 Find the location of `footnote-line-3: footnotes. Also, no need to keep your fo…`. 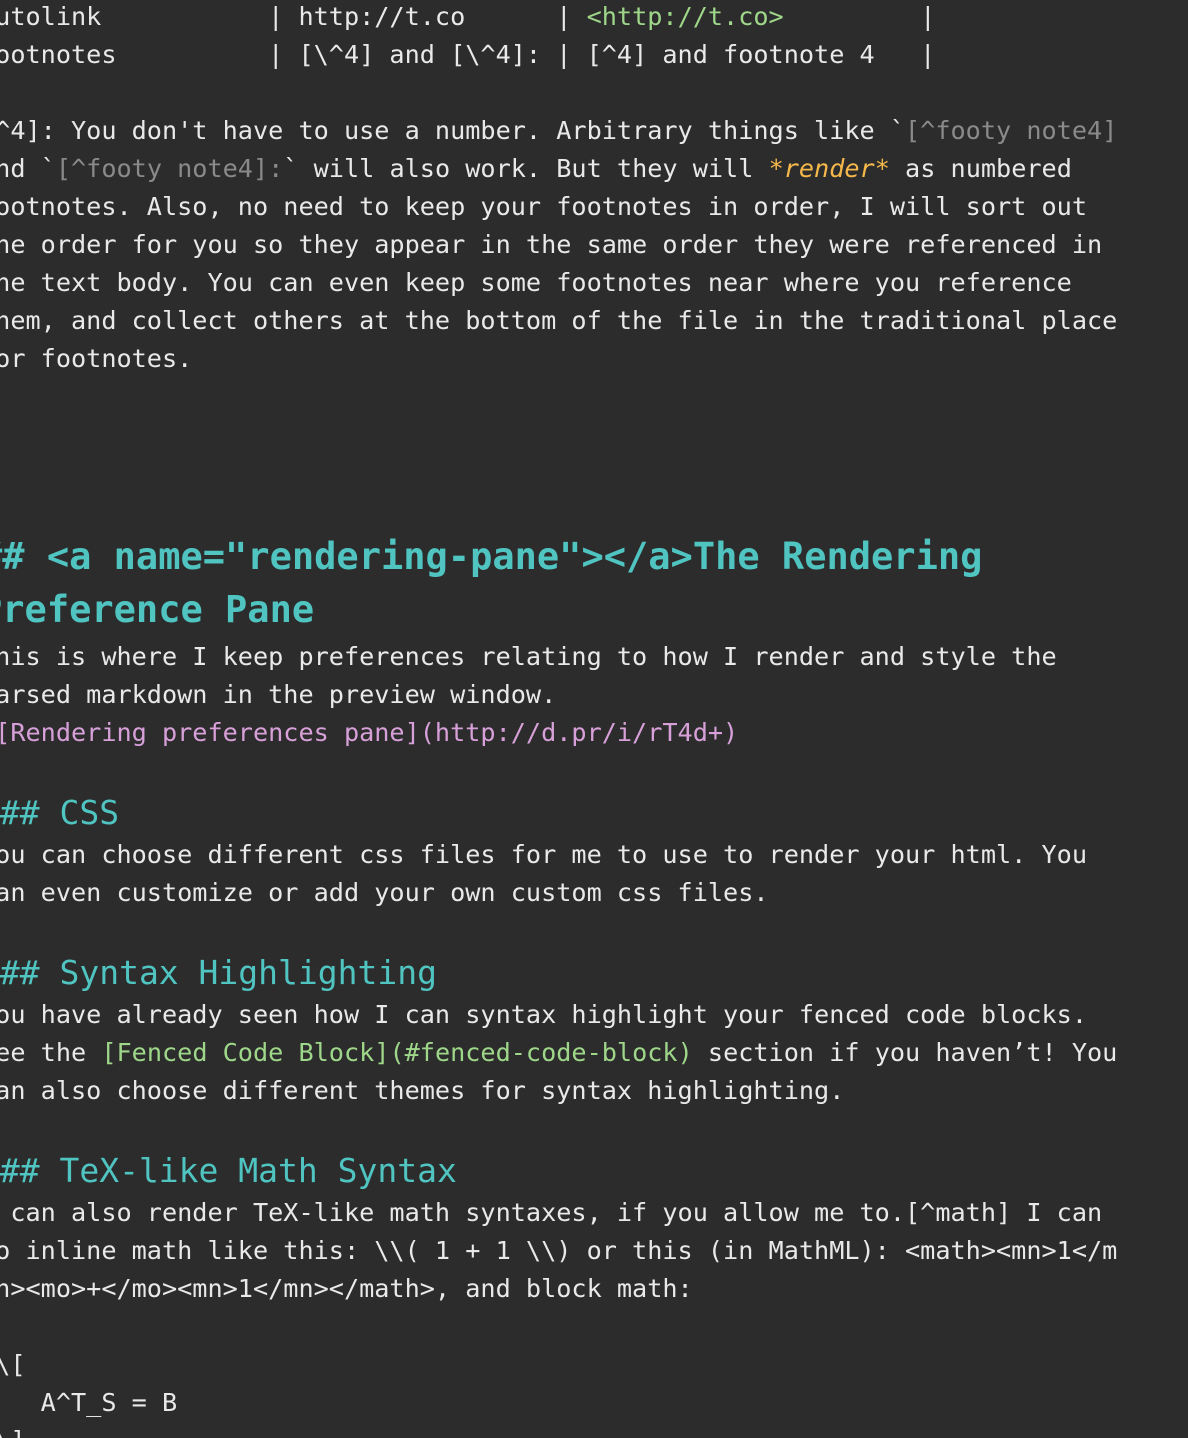

footnote-line-3: footnotes. Also, no need to keep your fo… is located at coordinates (543, 206).